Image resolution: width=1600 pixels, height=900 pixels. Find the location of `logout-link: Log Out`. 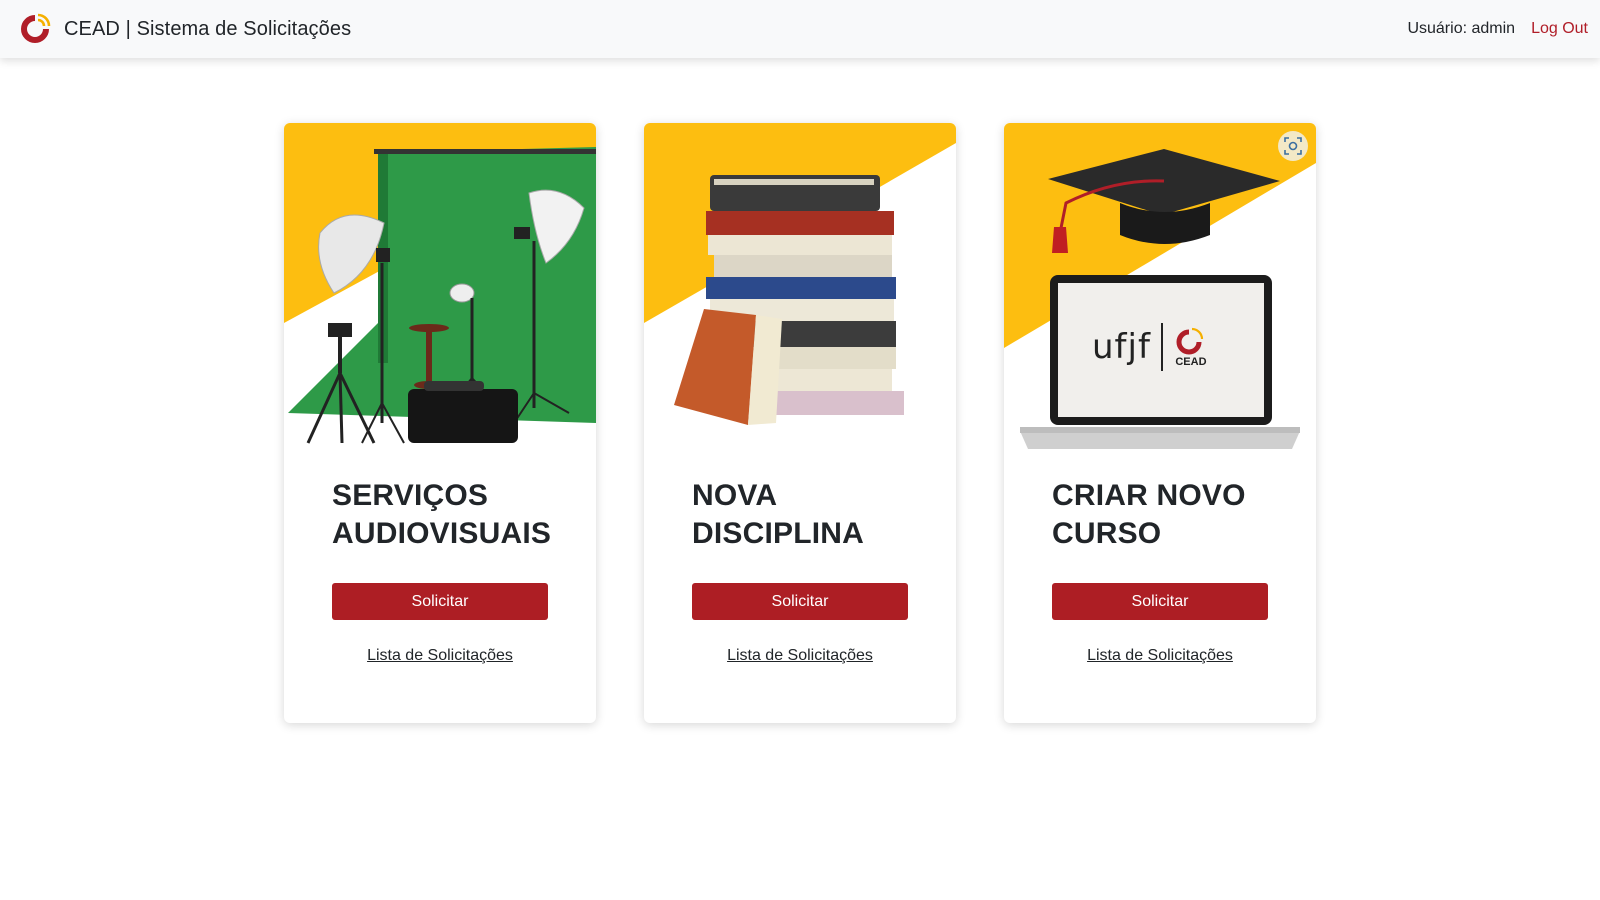

logout-link: Log Out is located at coordinates (1559, 29).